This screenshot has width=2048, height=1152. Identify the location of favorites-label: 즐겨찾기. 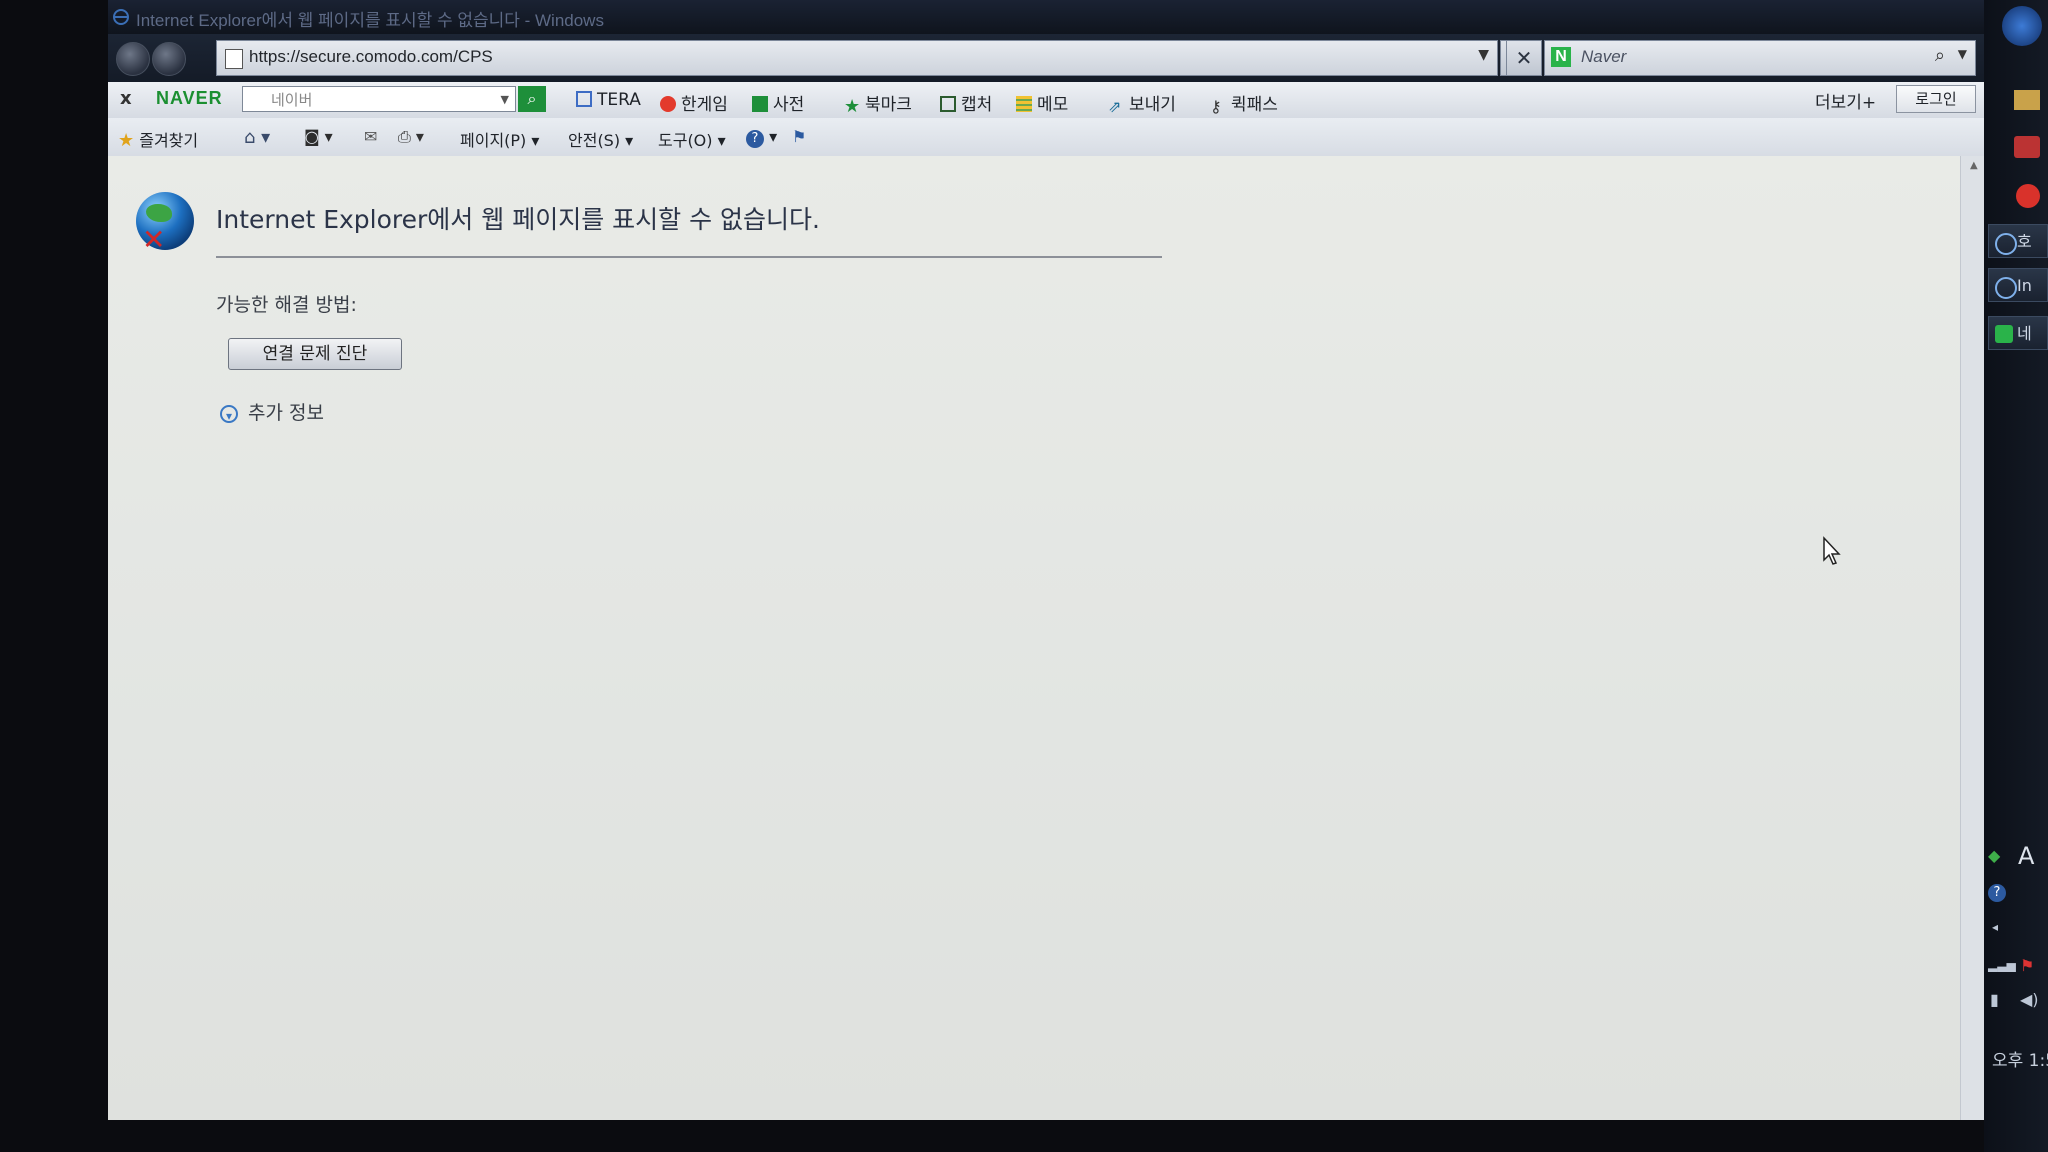
(169, 140).